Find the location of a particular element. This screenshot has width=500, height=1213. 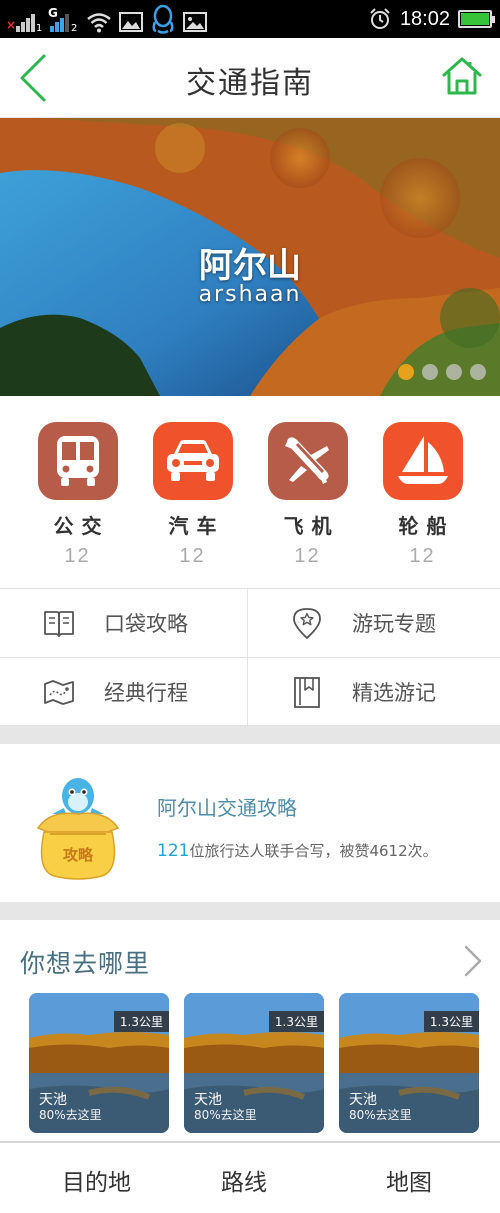

clock: 18:02 is located at coordinates (424, 18).